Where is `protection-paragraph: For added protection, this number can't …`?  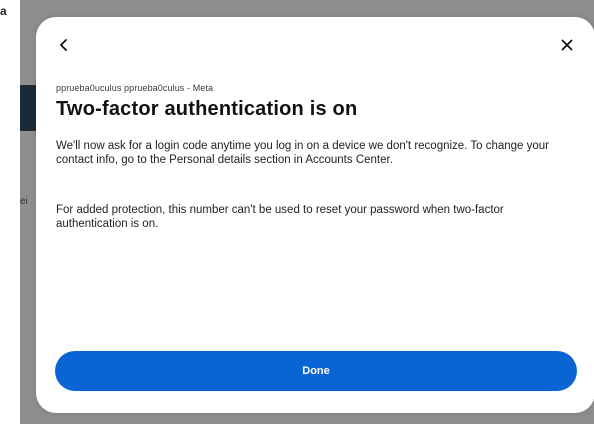 protection-paragraph: For added protection, this number can't … is located at coordinates (280, 217).